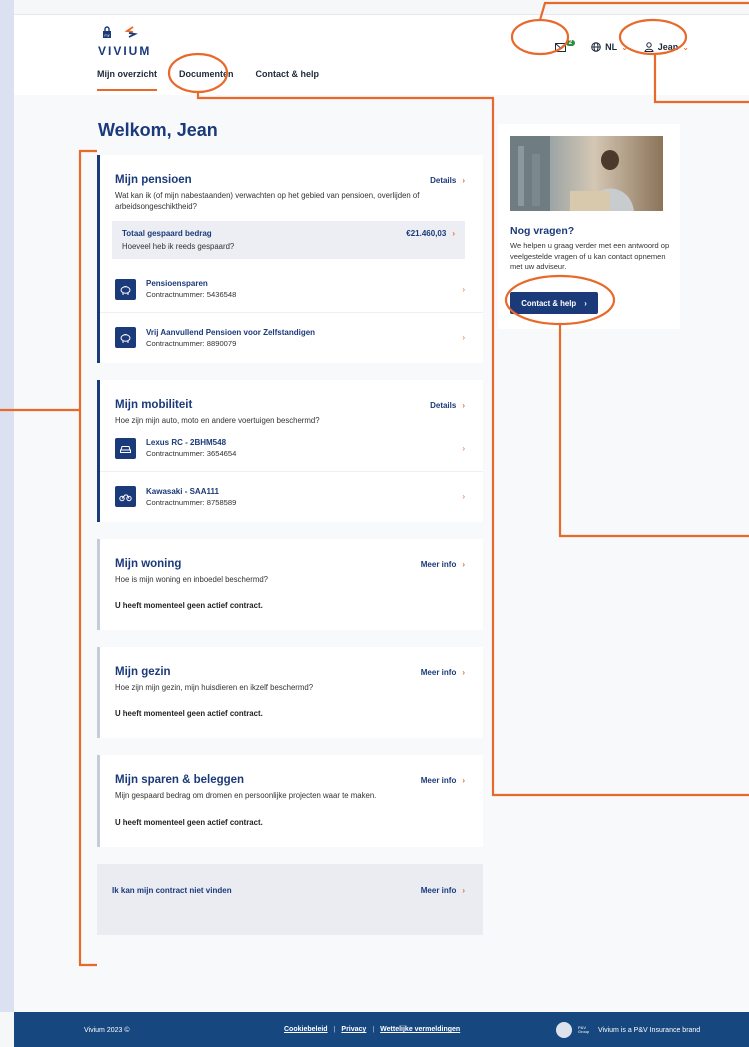 The height and width of the screenshot is (1047, 749). What do you see at coordinates (127, 80) in the screenshot?
I see `tab-mijn-overzicht: Mijn overzicht` at bounding box center [127, 80].